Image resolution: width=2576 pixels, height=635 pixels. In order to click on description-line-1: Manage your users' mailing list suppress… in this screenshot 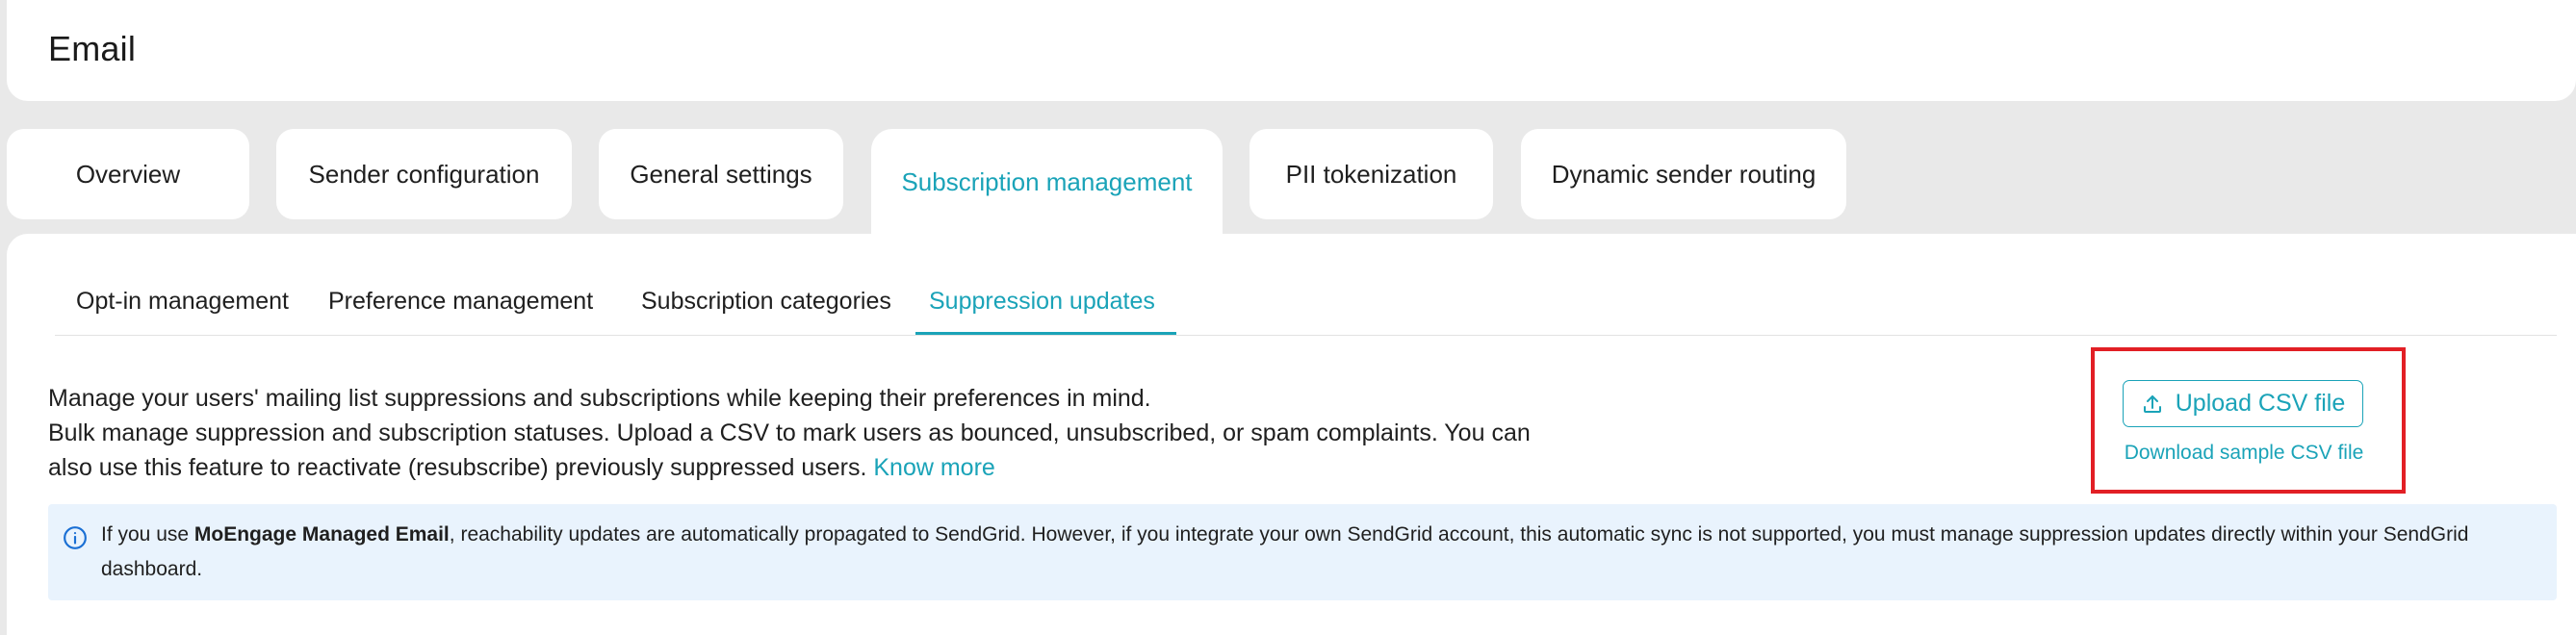, I will do `click(599, 398)`.